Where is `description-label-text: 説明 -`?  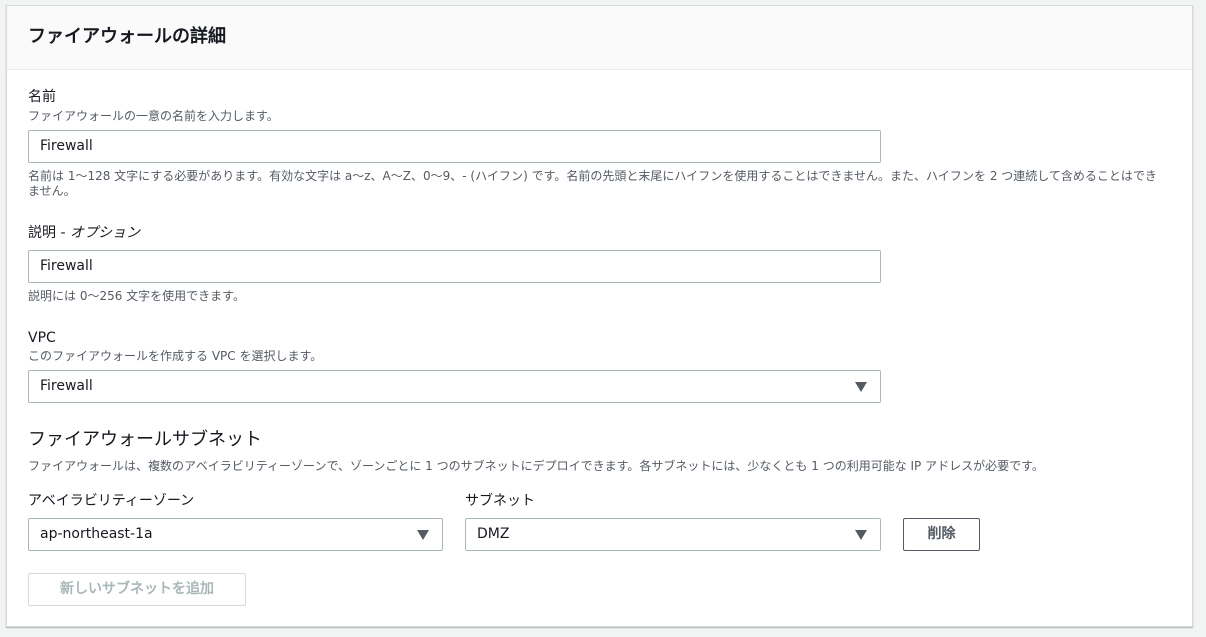 description-label-text: 説明 - is located at coordinates (49, 233).